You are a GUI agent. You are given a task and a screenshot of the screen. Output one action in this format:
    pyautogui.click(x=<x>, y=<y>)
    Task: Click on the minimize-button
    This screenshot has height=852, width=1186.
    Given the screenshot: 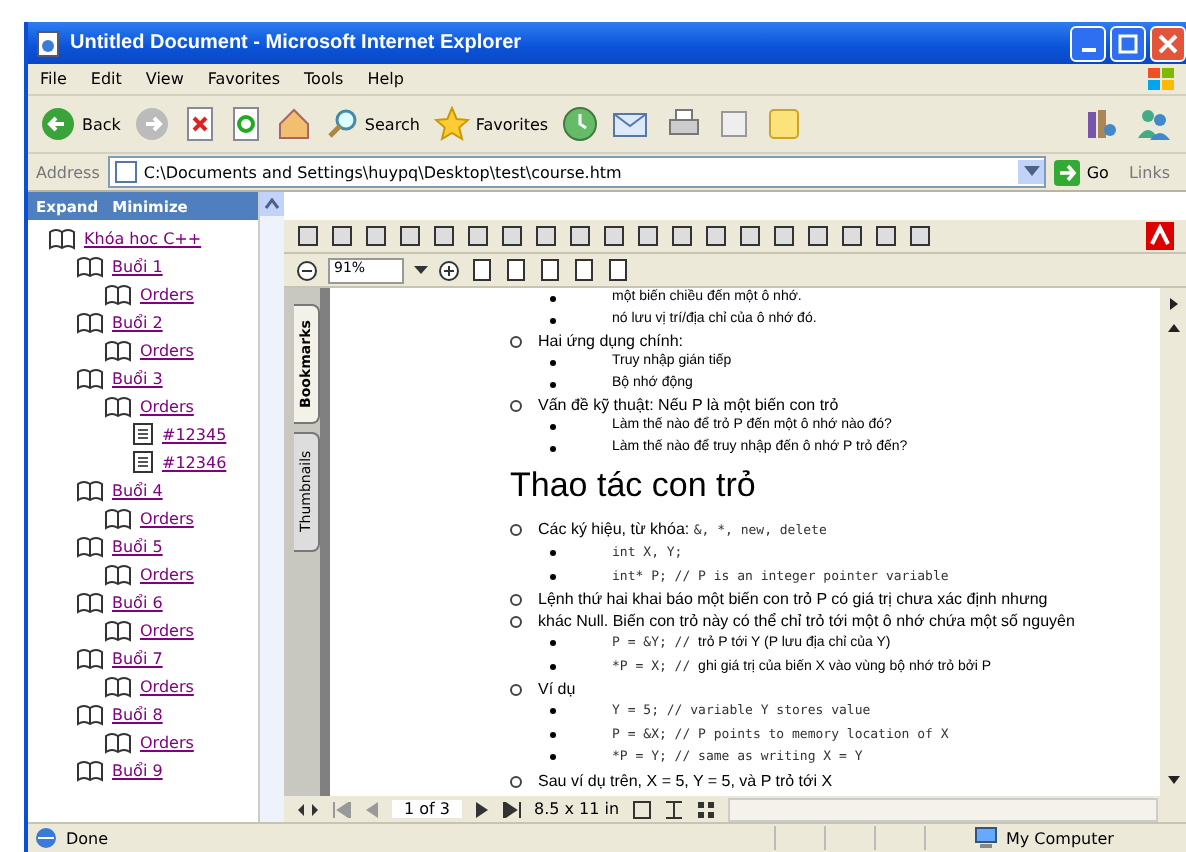 What is the action you would take?
    pyautogui.click(x=1088, y=43)
    